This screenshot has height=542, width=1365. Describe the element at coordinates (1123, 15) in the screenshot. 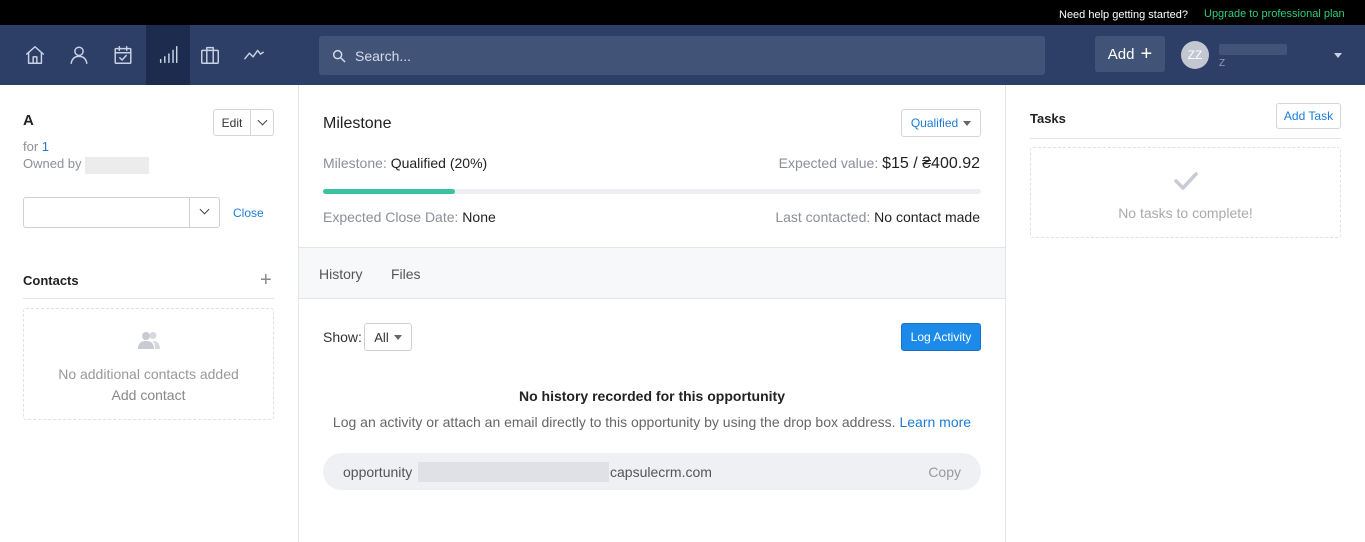

I see `help-link: Need help getting started?` at that location.